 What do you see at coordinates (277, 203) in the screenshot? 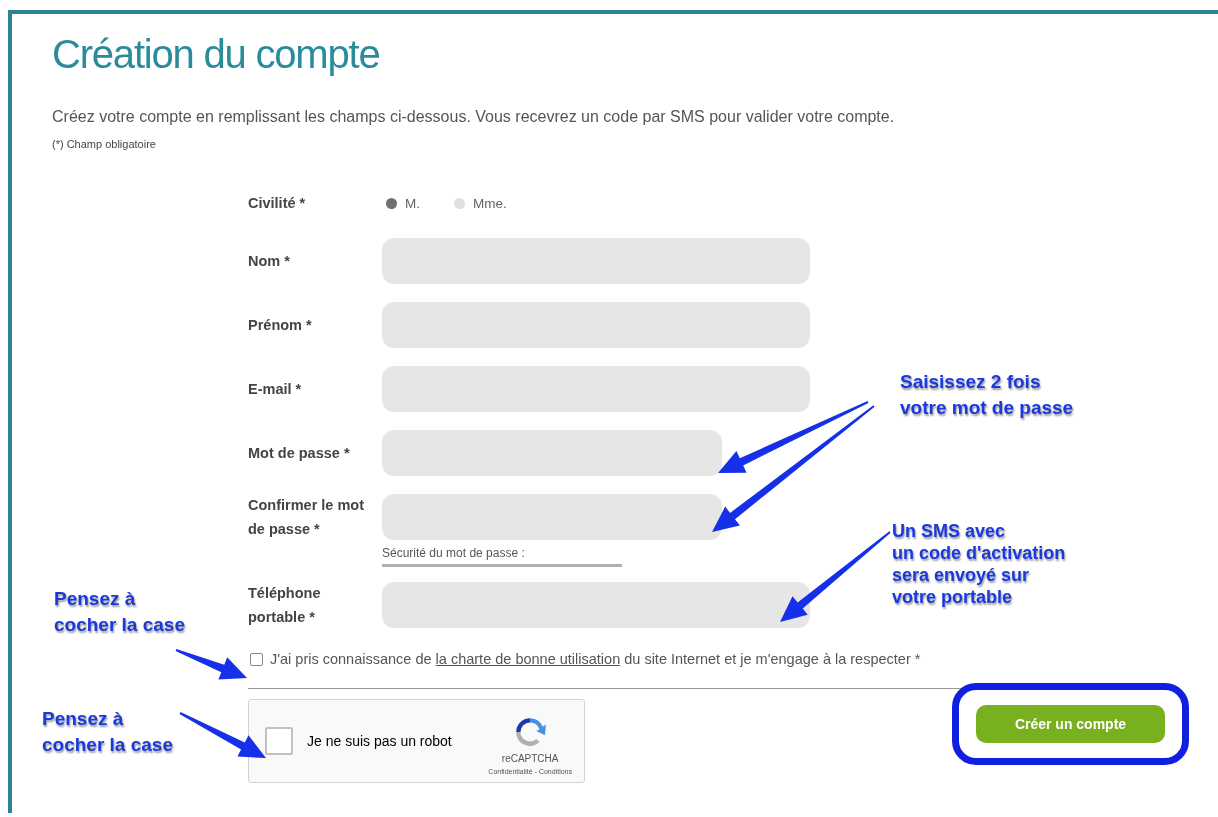
I see `field-label: Civilité *` at bounding box center [277, 203].